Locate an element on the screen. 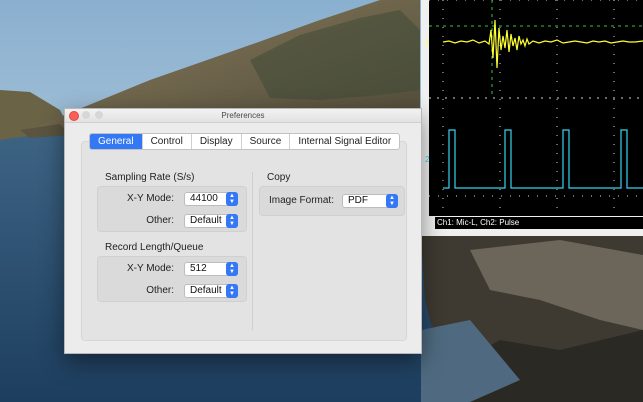 The height and width of the screenshot is (402, 643). record-length-group: X-Y Mode: 512 ▲ ▼ Other: Default ▲ ▼ is located at coordinates (172, 279).